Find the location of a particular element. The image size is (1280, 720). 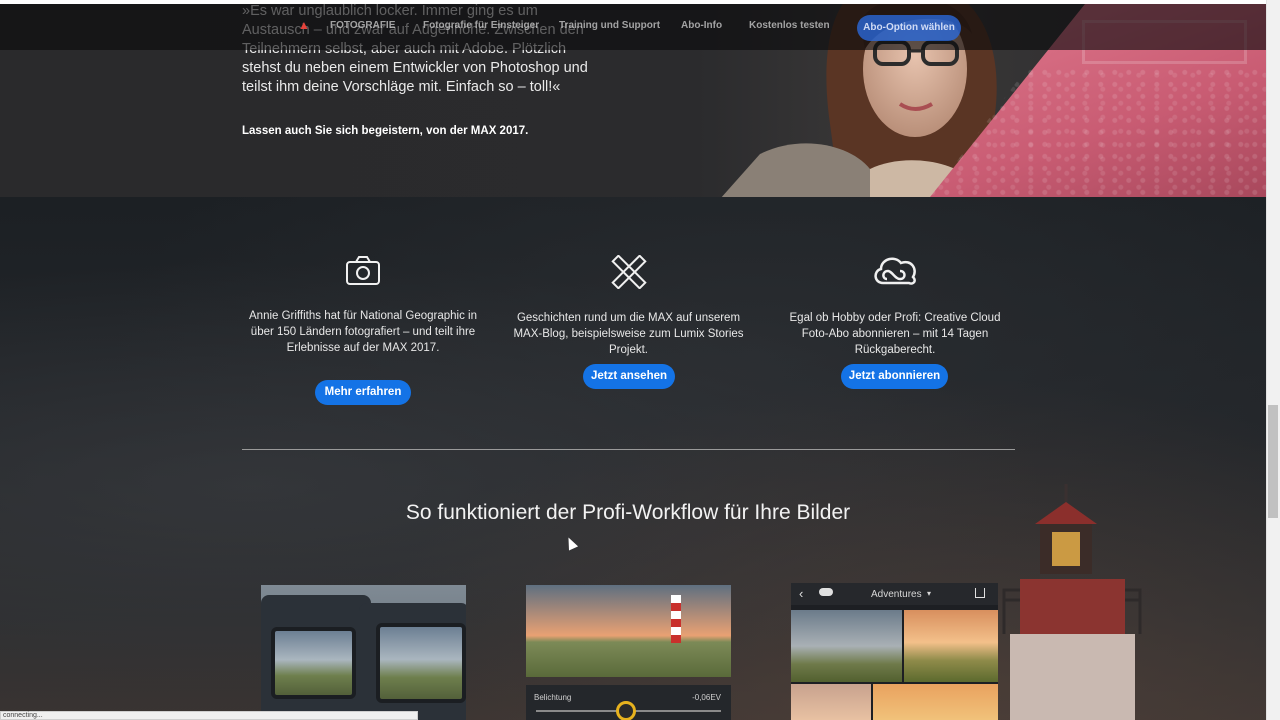

nav-link-testen: Kostenlos testen is located at coordinates (789, 25).